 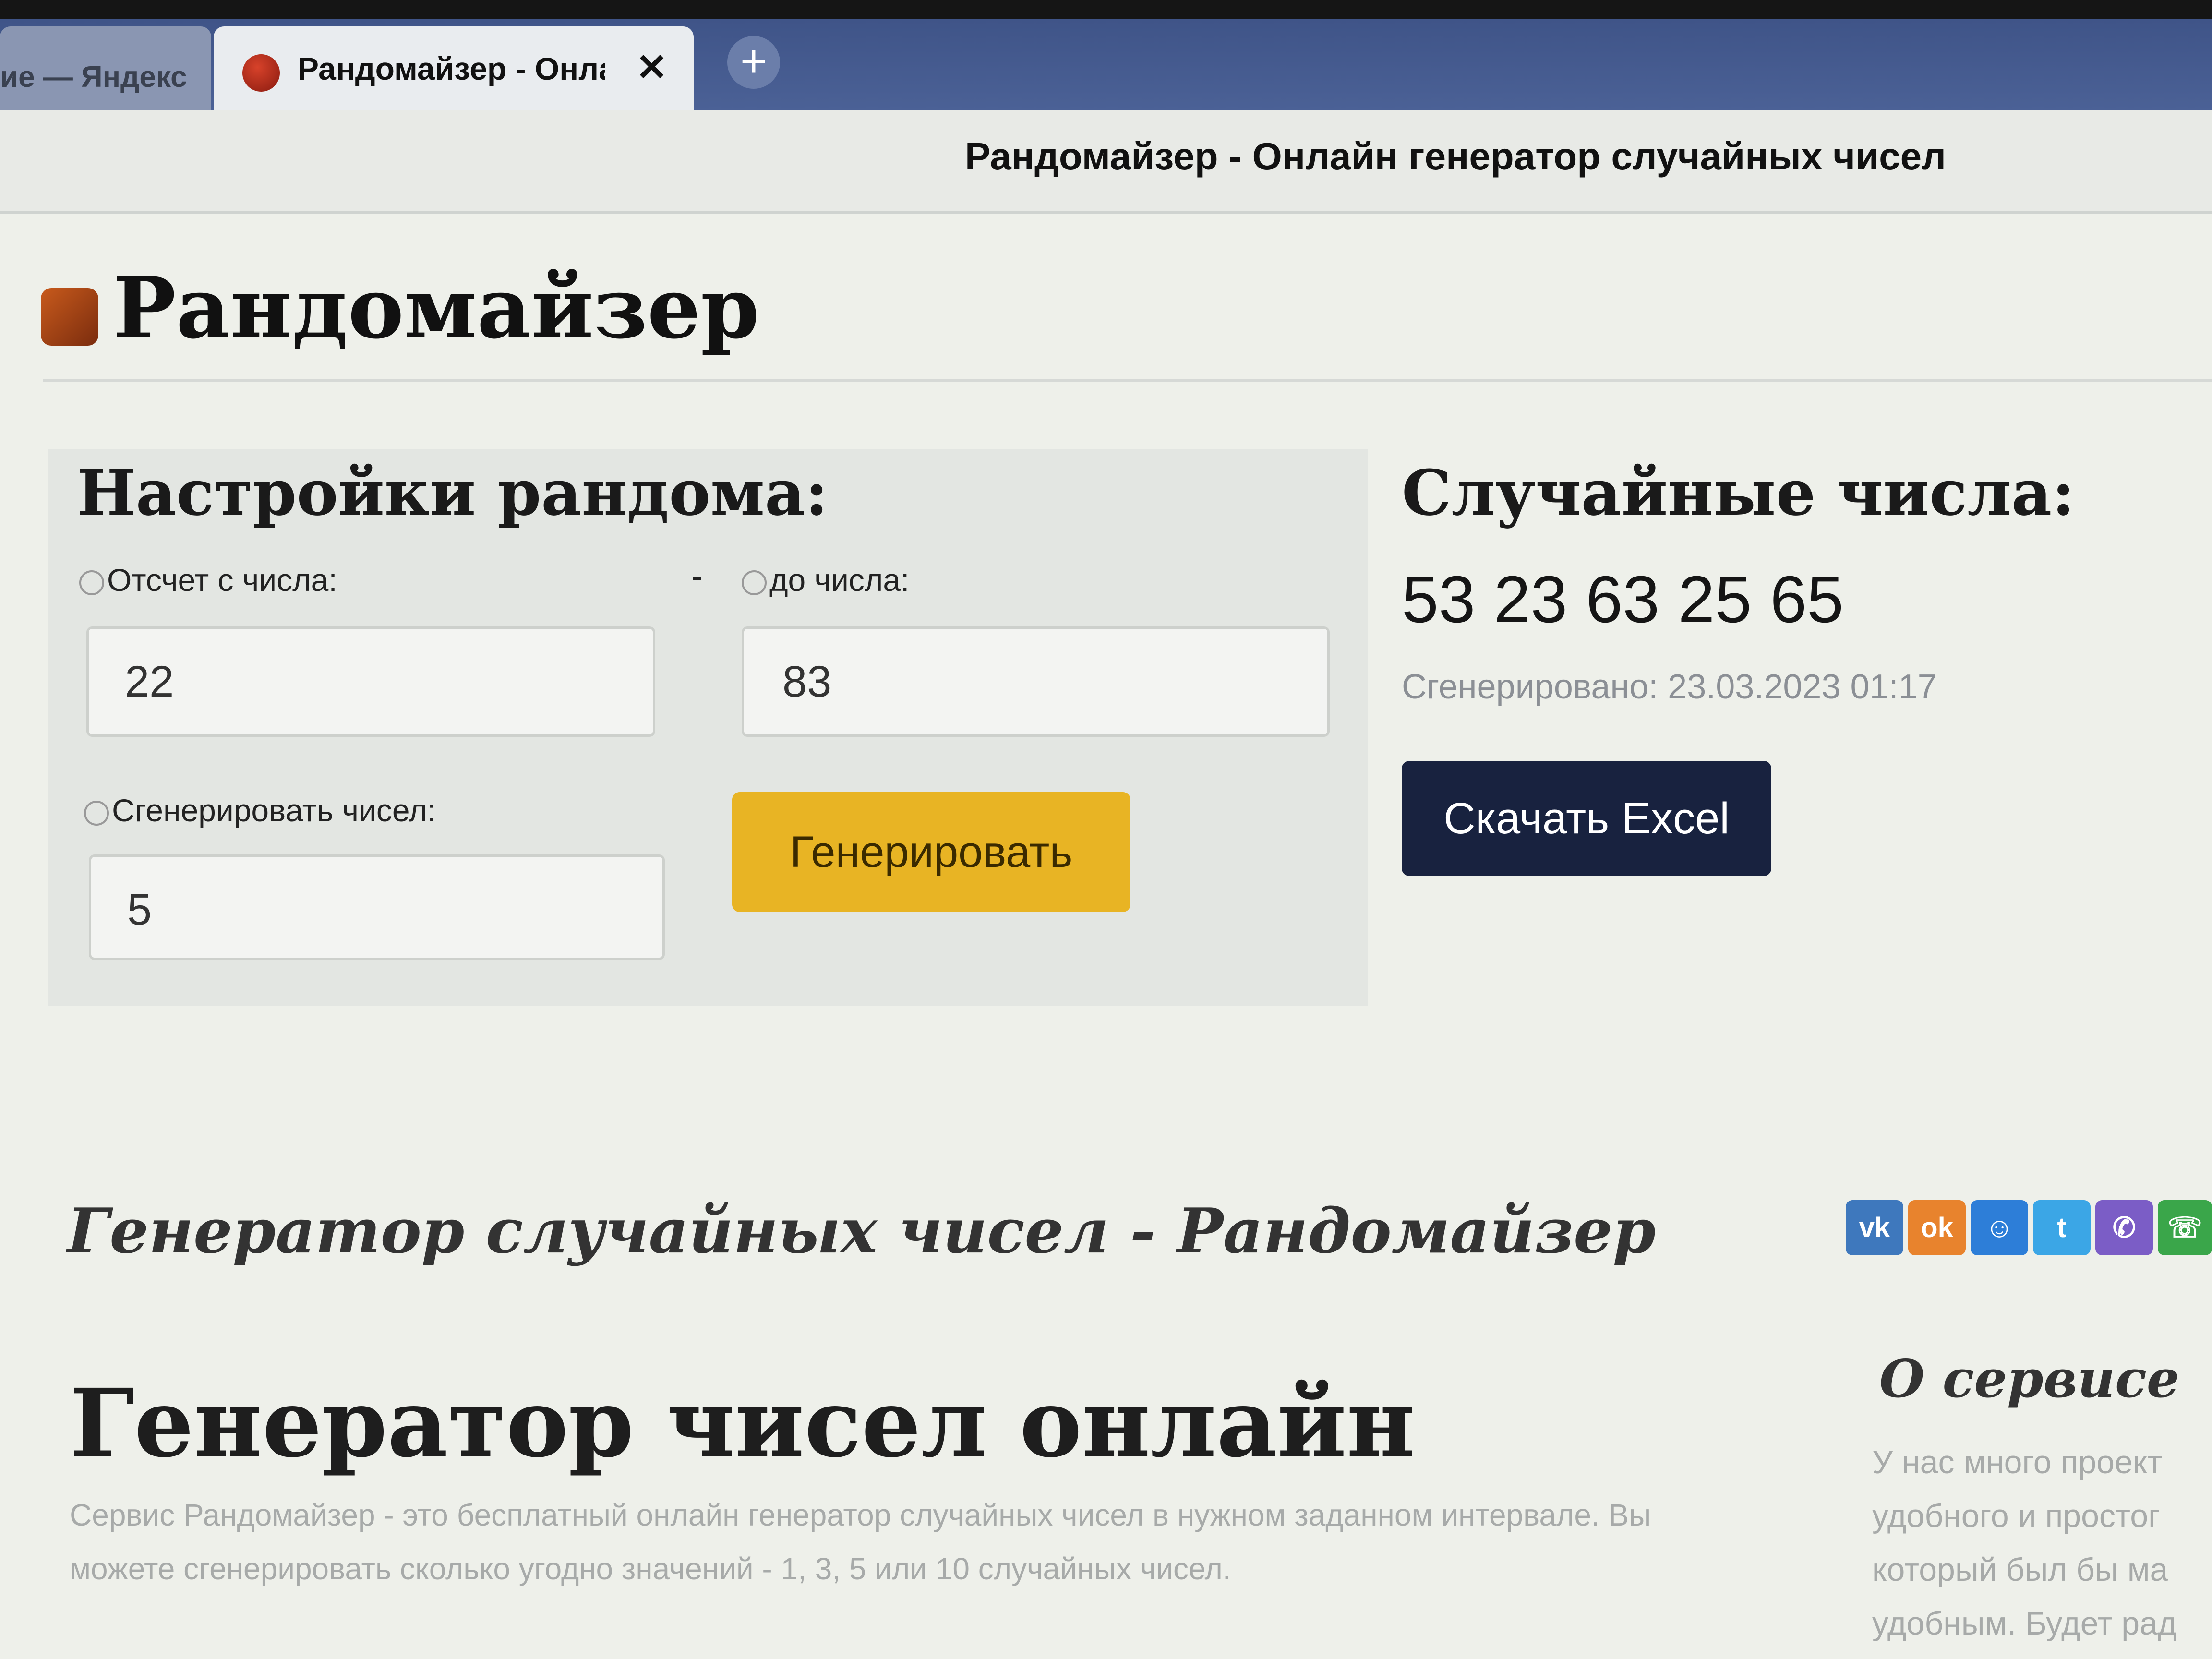 I want to click on about-line: который был бы ма, so click(x=2020, y=1570).